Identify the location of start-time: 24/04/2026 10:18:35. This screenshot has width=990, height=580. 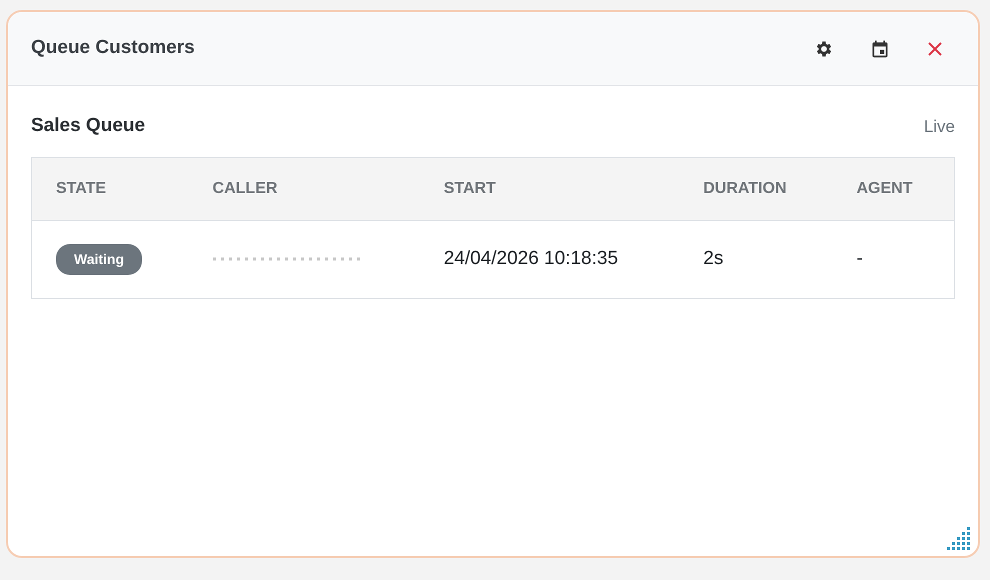
(550, 259).